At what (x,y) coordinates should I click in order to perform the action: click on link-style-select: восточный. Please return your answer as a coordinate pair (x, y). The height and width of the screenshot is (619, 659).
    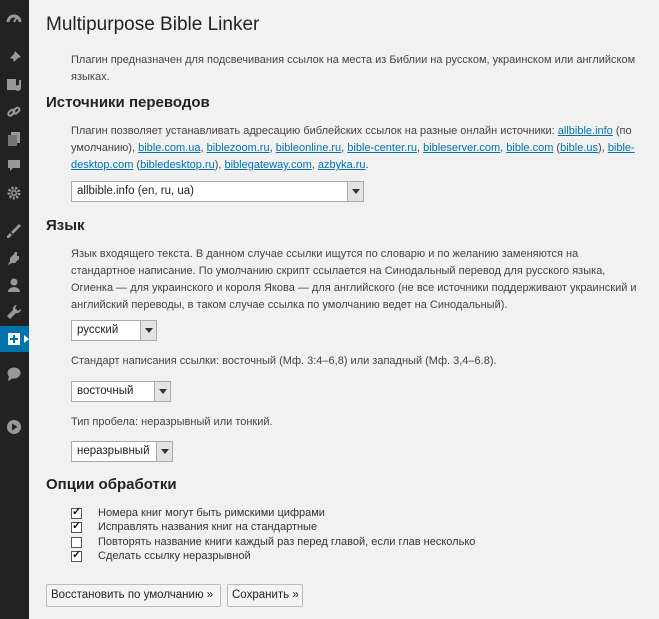
    Looking at the image, I should click on (121, 391).